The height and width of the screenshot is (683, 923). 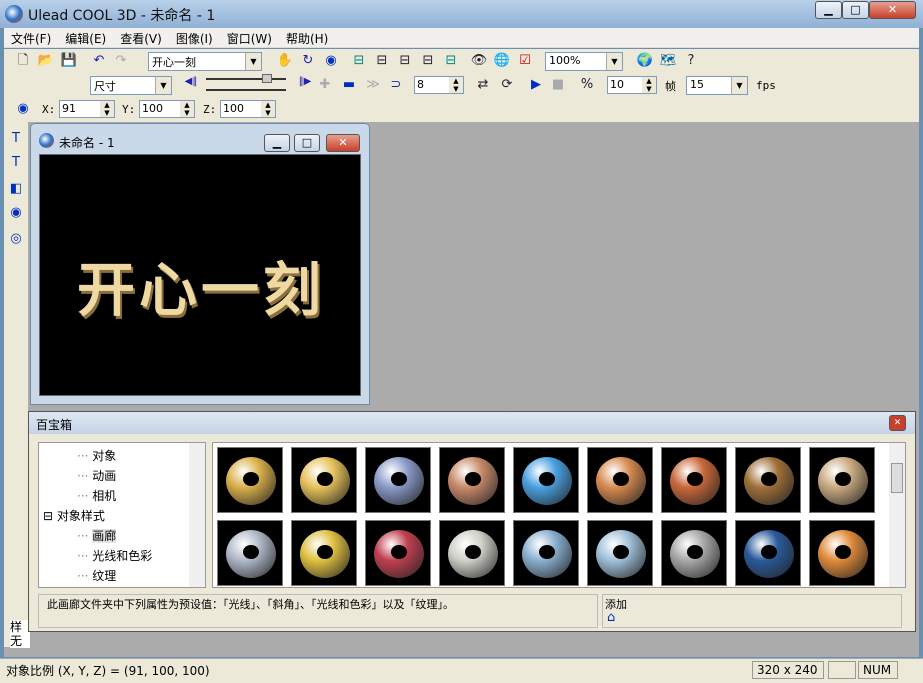 I want to click on y-input: 100 ▲ ▼, so click(x=167, y=109).